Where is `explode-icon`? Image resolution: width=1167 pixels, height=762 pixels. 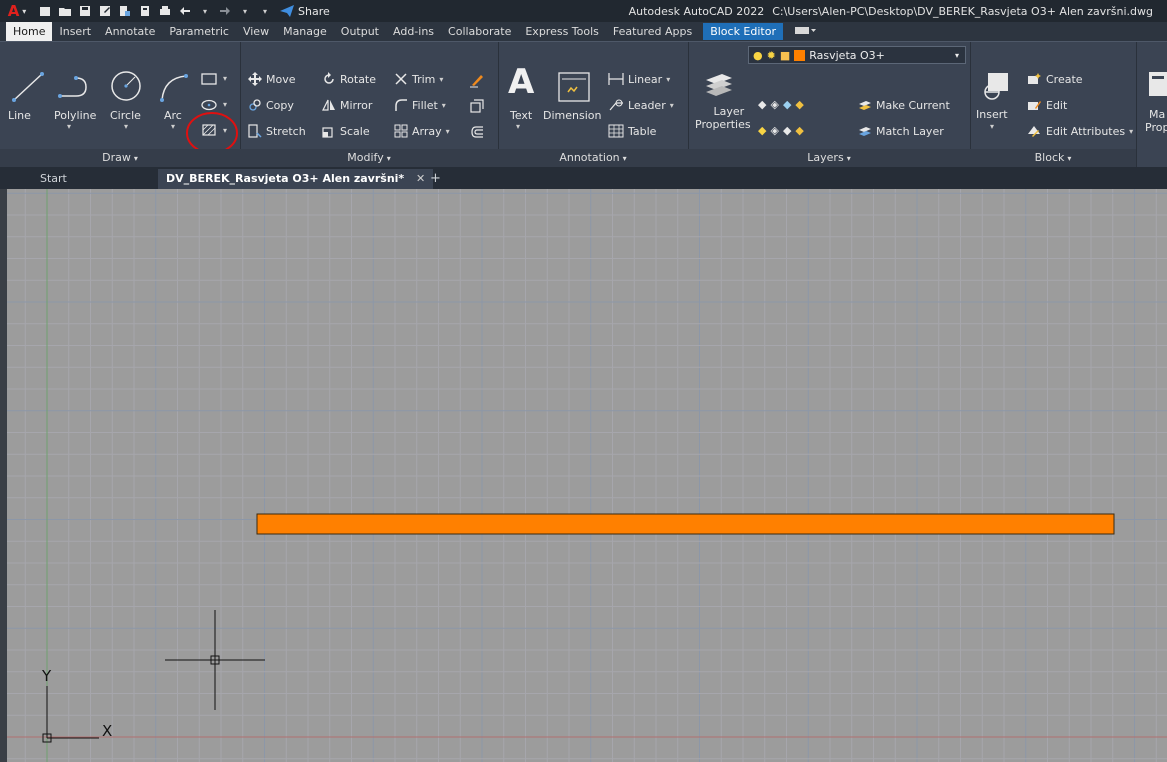
explode-icon is located at coordinates (477, 106).